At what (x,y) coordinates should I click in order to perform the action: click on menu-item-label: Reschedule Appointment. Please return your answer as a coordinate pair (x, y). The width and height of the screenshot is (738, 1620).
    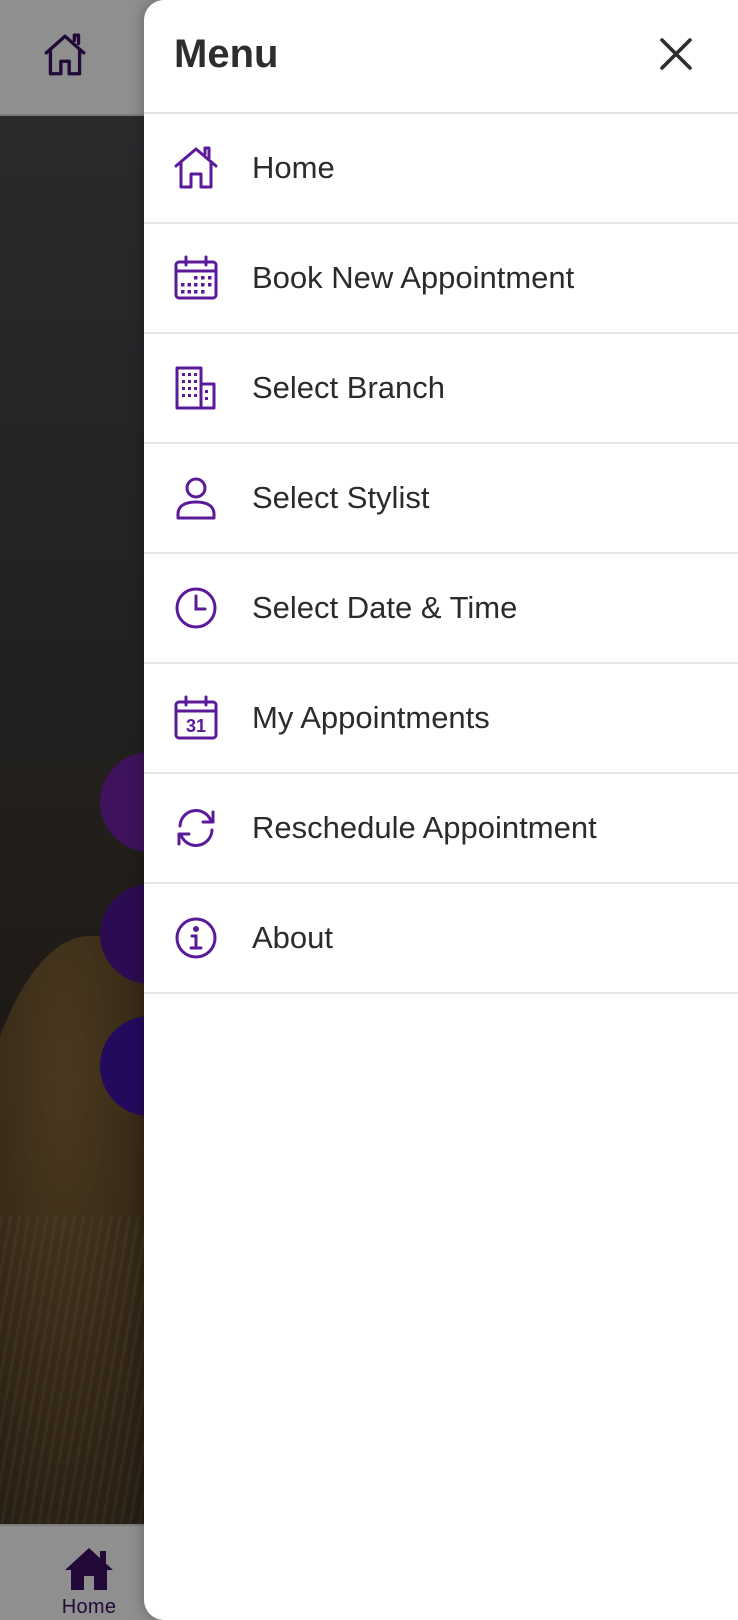
    Looking at the image, I should click on (424, 827).